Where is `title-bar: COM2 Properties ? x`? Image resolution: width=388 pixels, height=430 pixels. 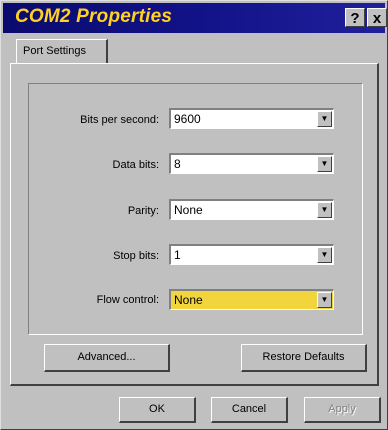
title-bar: COM2 Properties ? x is located at coordinates (195, 18).